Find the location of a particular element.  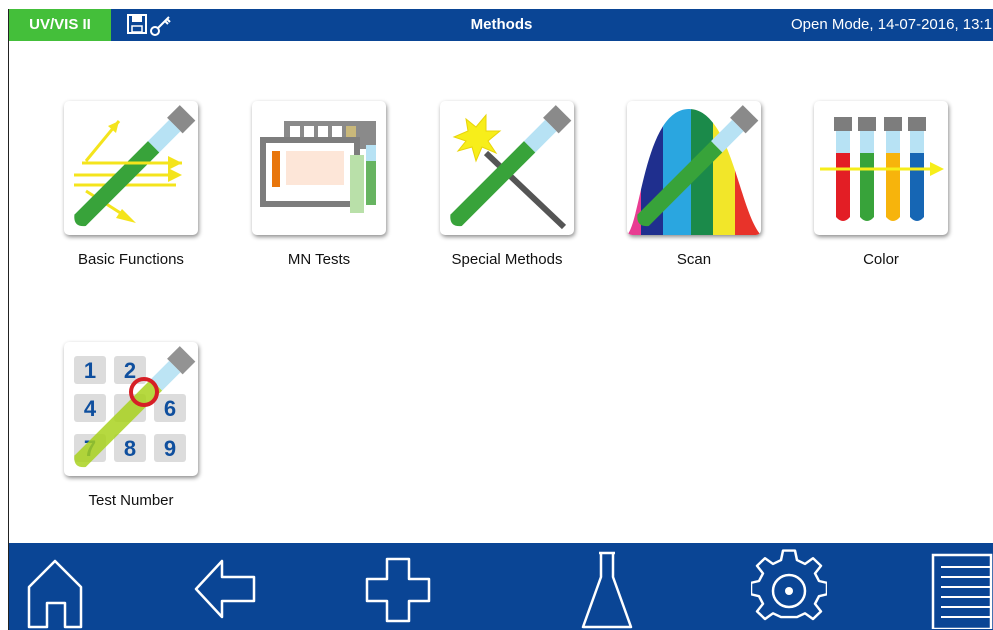

bottom-nav-bar is located at coordinates (501, 586).